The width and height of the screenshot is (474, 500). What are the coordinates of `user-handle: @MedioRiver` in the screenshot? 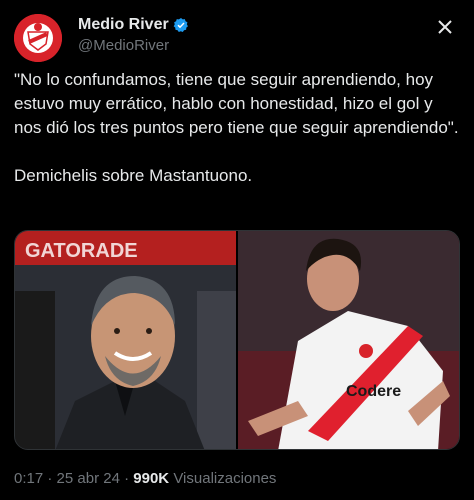 It's located at (123, 45).